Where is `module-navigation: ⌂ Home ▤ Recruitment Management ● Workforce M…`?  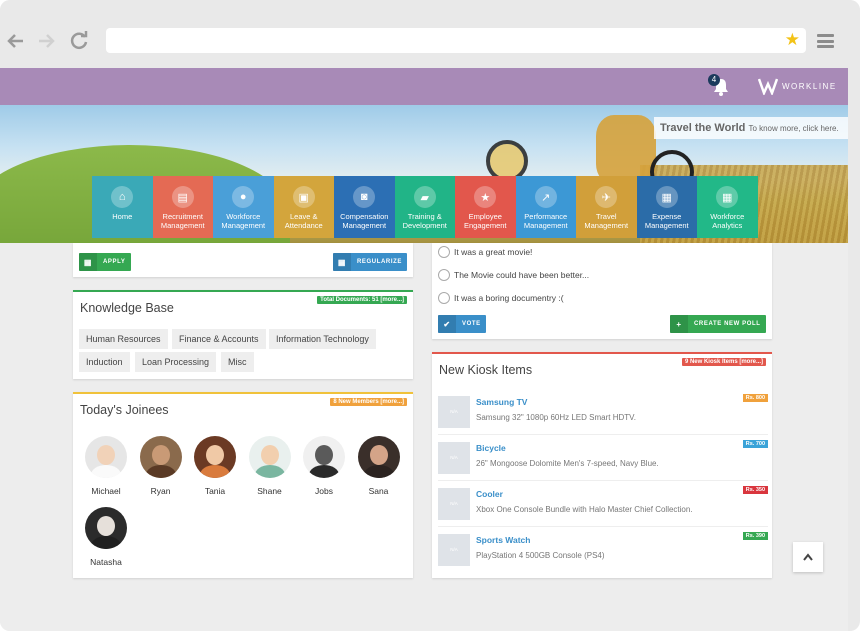
module-navigation: ⌂ Home ▤ Recruitment Management ● Workforce M… is located at coordinates (425, 207).